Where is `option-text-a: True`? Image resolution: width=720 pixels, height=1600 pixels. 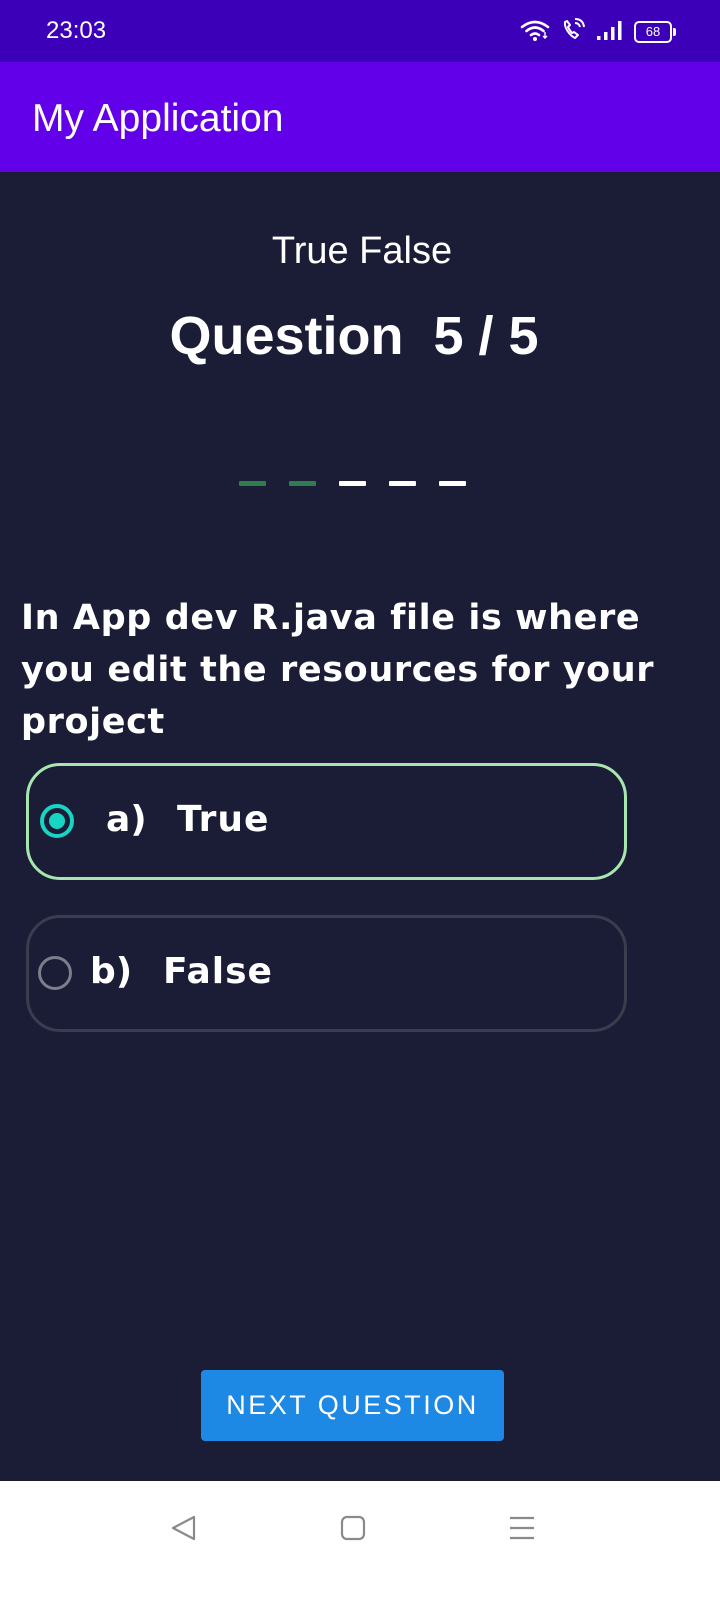
option-text-a: True is located at coordinates (223, 819).